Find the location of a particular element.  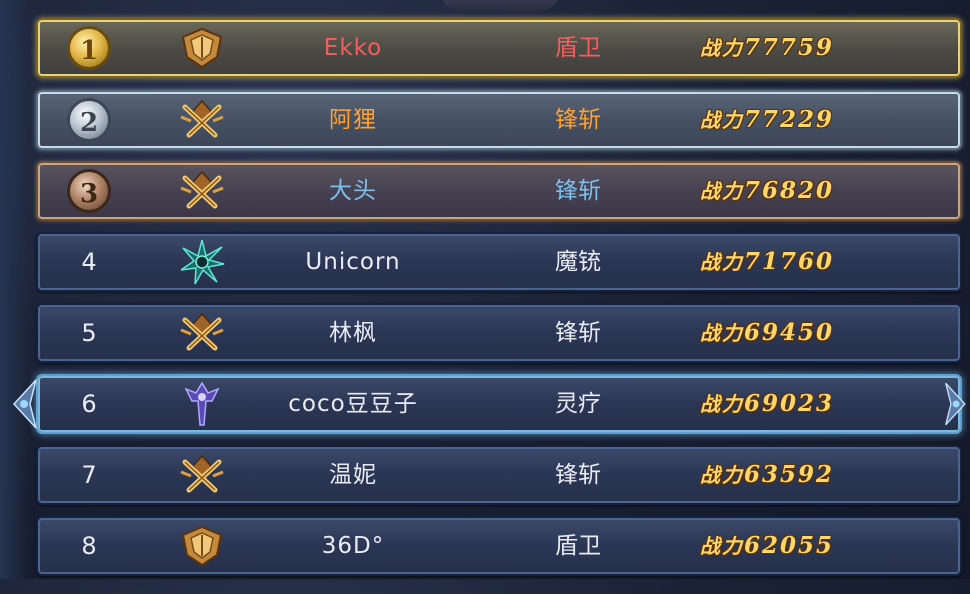

combat-power: 战力69450 is located at coordinates (770, 333).